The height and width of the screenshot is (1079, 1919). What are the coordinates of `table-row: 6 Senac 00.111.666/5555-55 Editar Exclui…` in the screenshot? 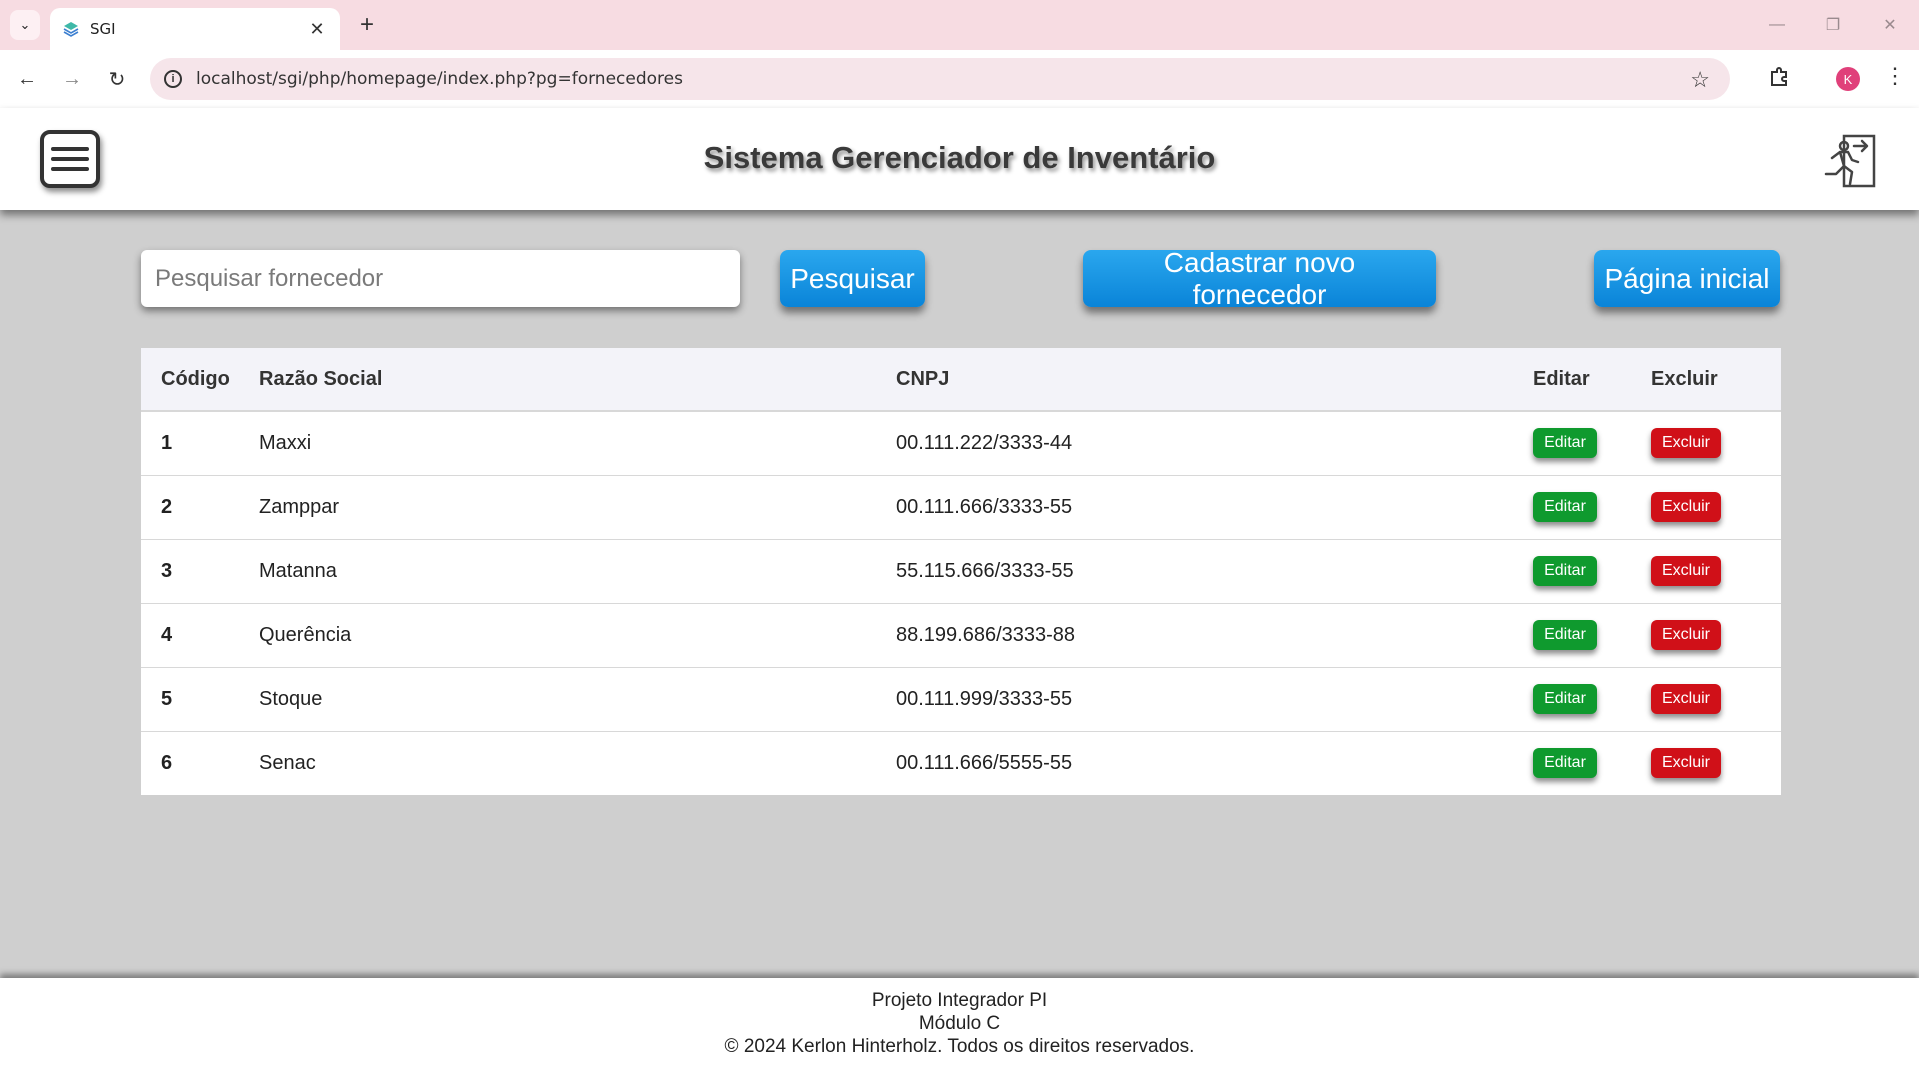 It's located at (961, 763).